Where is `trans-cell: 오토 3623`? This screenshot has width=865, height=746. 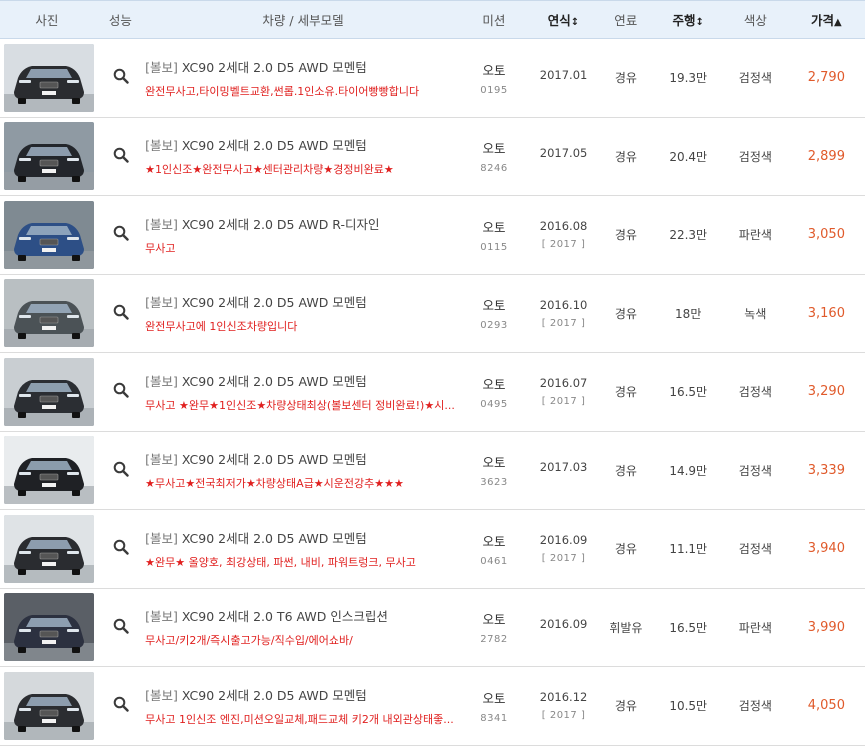
trans-cell: 오토 3623 is located at coordinates (494, 470).